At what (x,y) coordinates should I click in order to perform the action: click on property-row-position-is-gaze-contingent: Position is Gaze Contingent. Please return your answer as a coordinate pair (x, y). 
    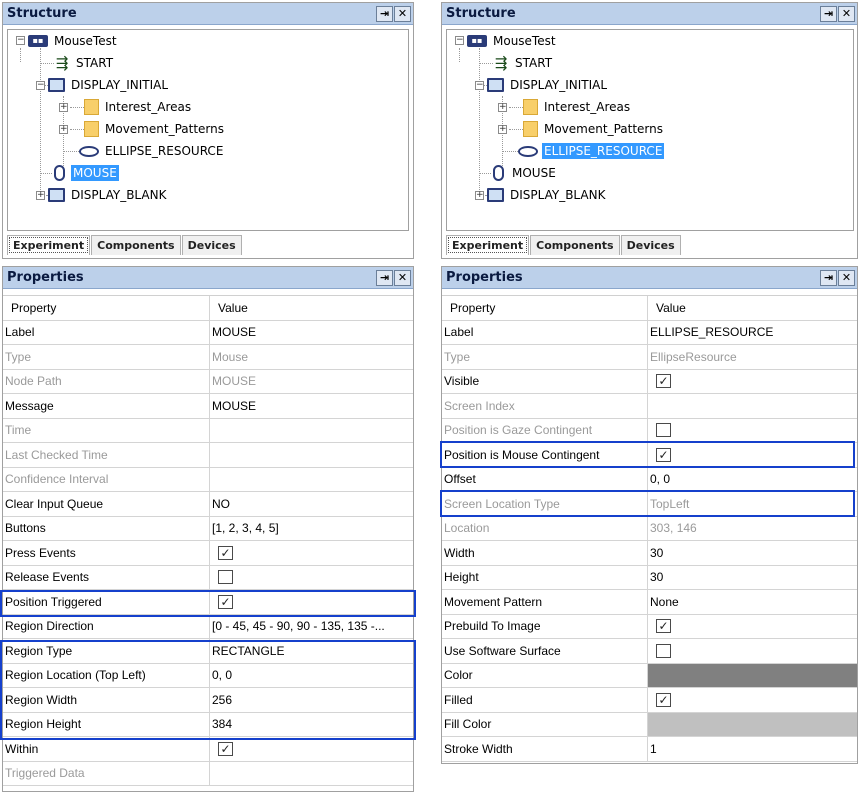
    Looking at the image, I should click on (649, 430).